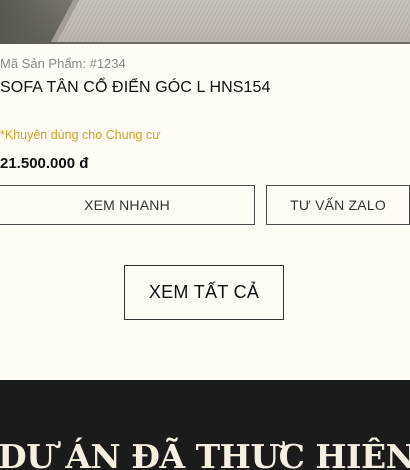 The image size is (410, 470). I want to click on view-all-button: XEM TẤT CẢ, so click(204, 292).